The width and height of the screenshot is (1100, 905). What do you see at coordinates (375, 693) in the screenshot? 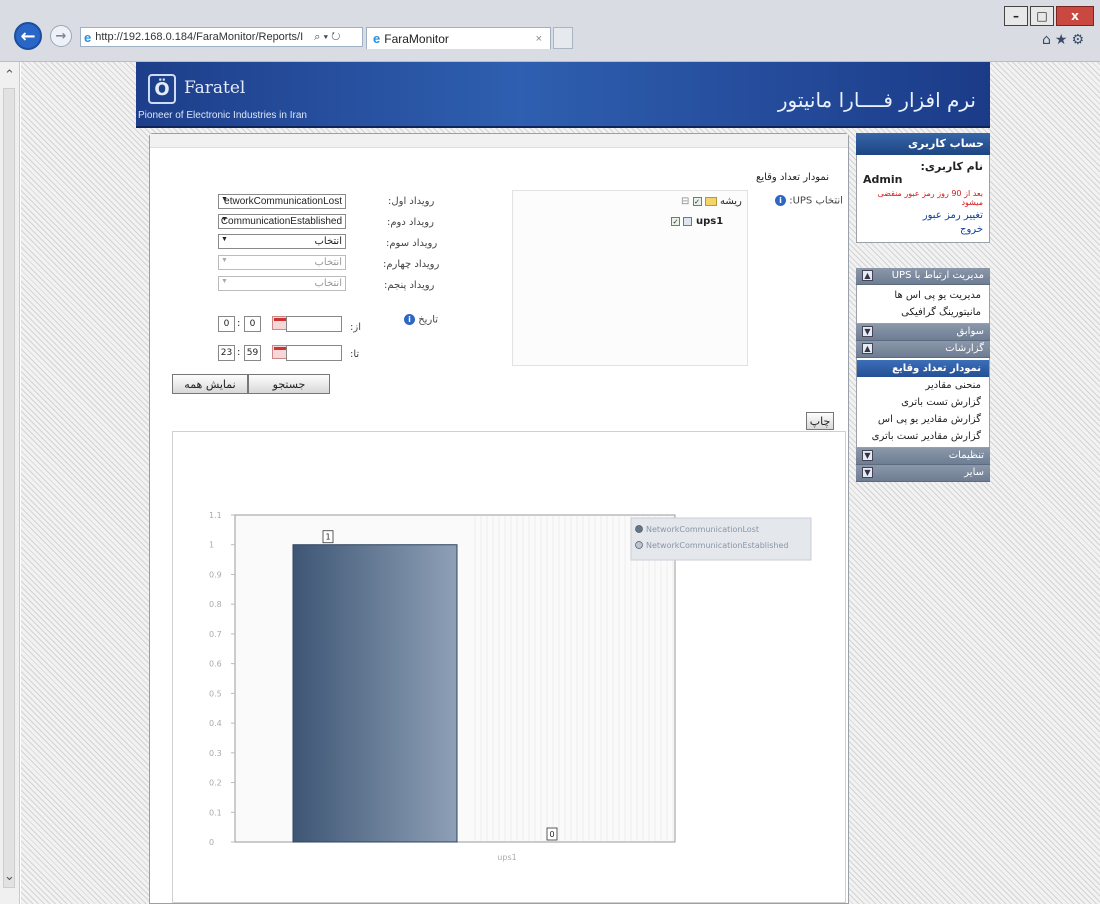
I see `bar-NetworkCommunicationLost` at bounding box center [375, 693].